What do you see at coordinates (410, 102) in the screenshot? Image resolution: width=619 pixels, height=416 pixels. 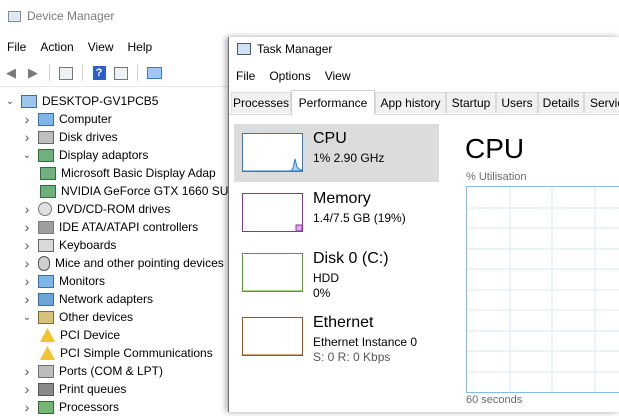 I see `tab-app-history: App history` at bounding box center [410, 102].